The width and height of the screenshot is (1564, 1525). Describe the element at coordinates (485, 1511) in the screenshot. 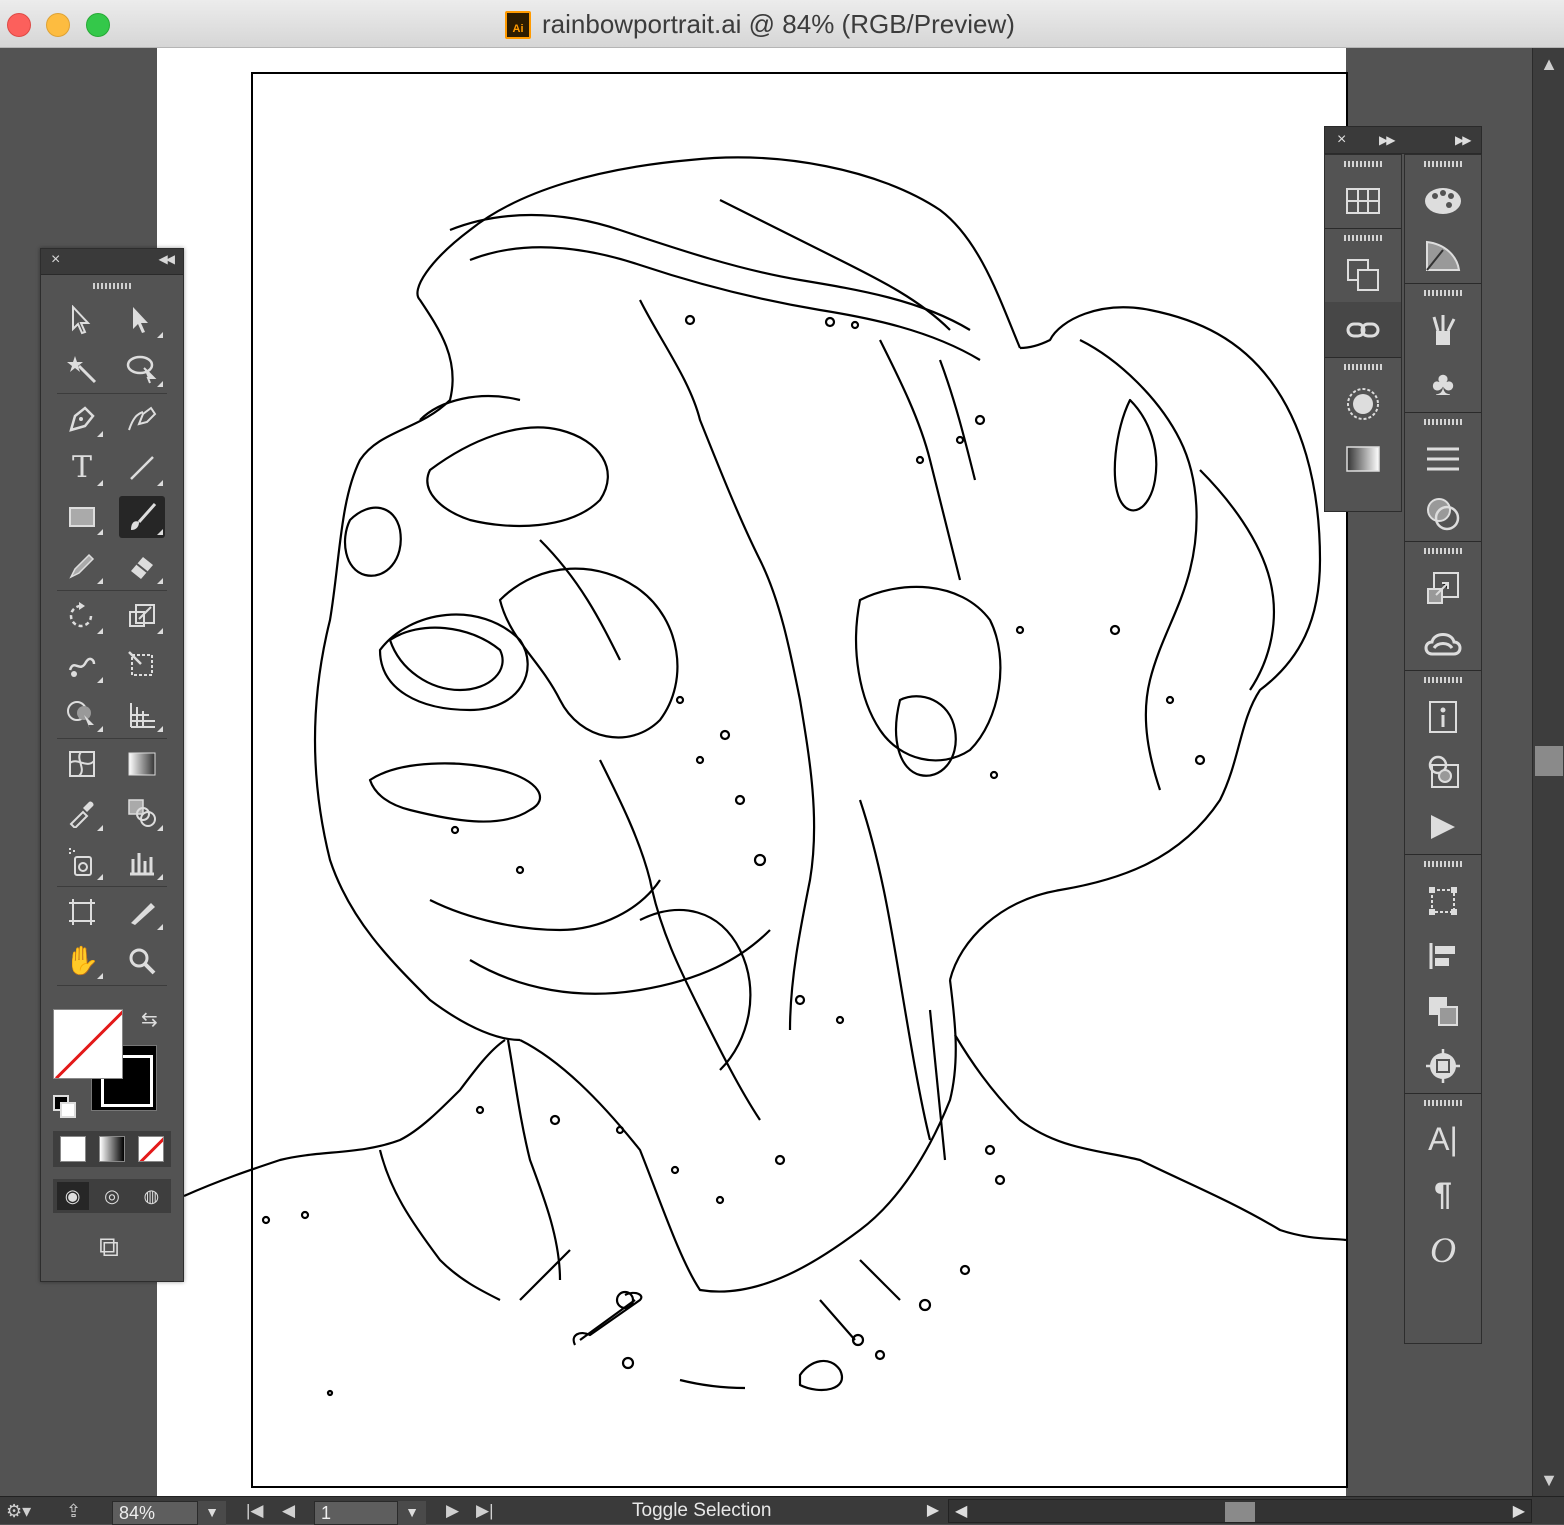

I see `last-artboard-icon: ▶|` at that location.